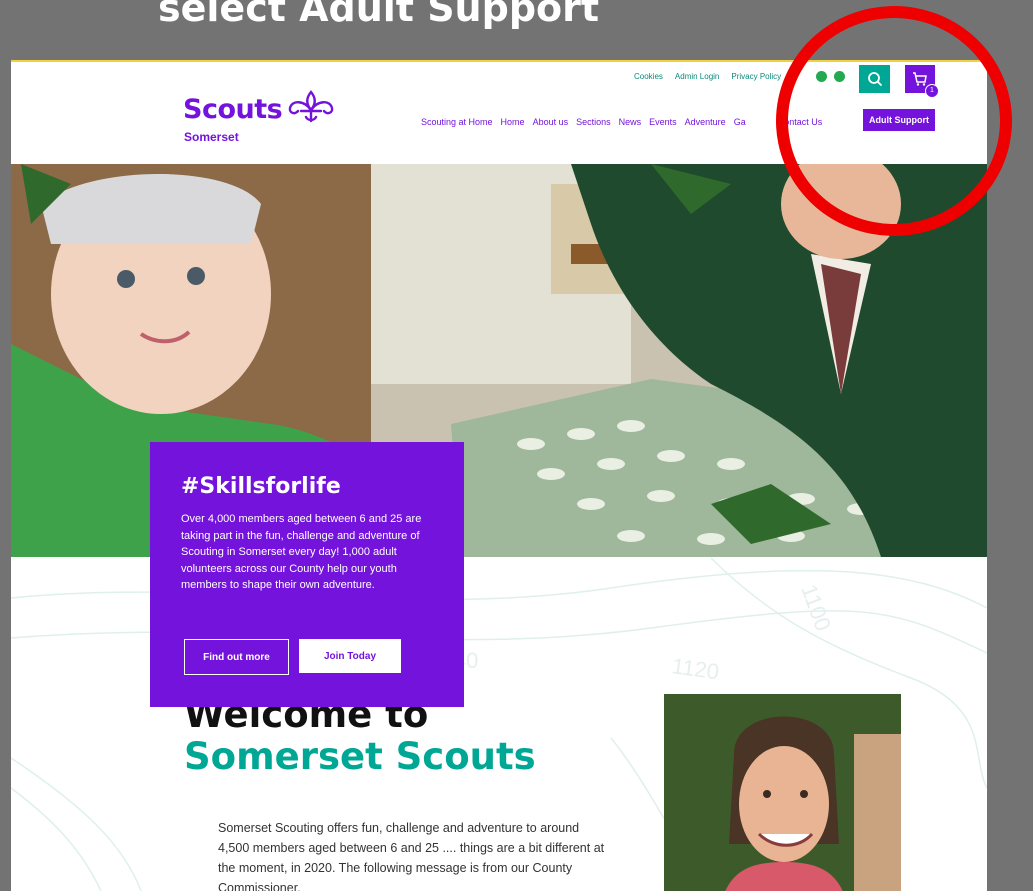  Describe the element at coordinates (311, 106) in the screenshot. I see `fleur-de-lis-icon` at that location.